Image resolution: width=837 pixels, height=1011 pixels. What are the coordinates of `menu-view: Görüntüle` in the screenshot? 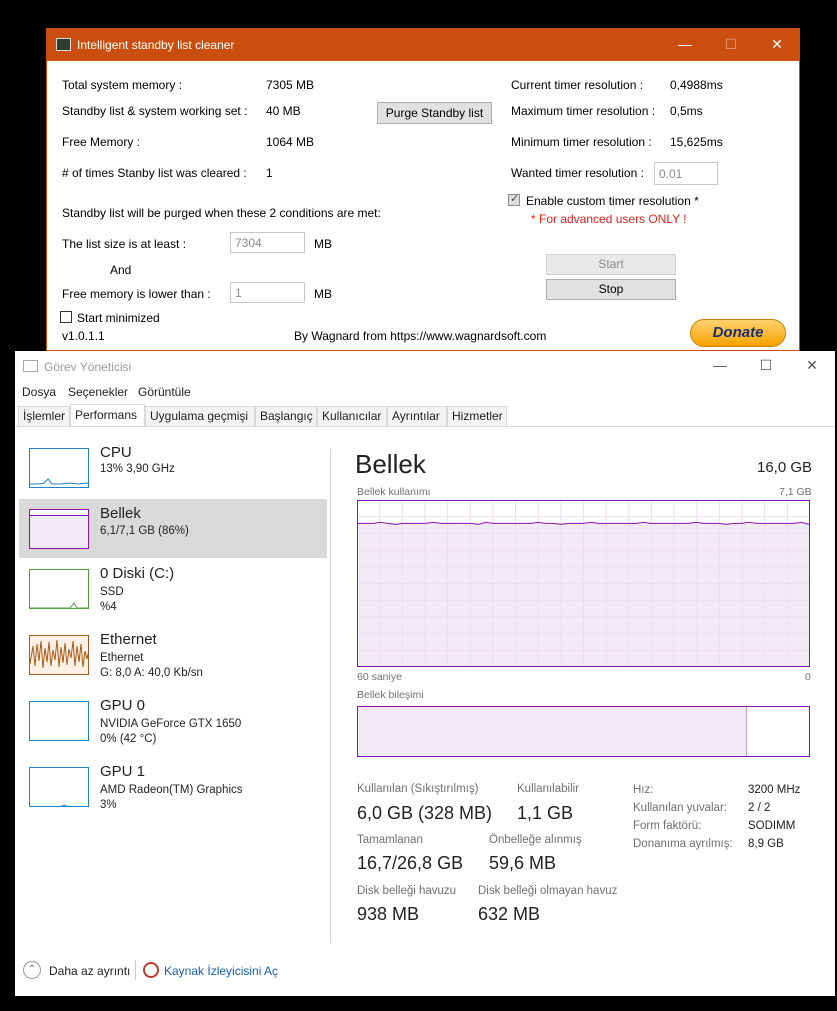 It's located at (164, 392).